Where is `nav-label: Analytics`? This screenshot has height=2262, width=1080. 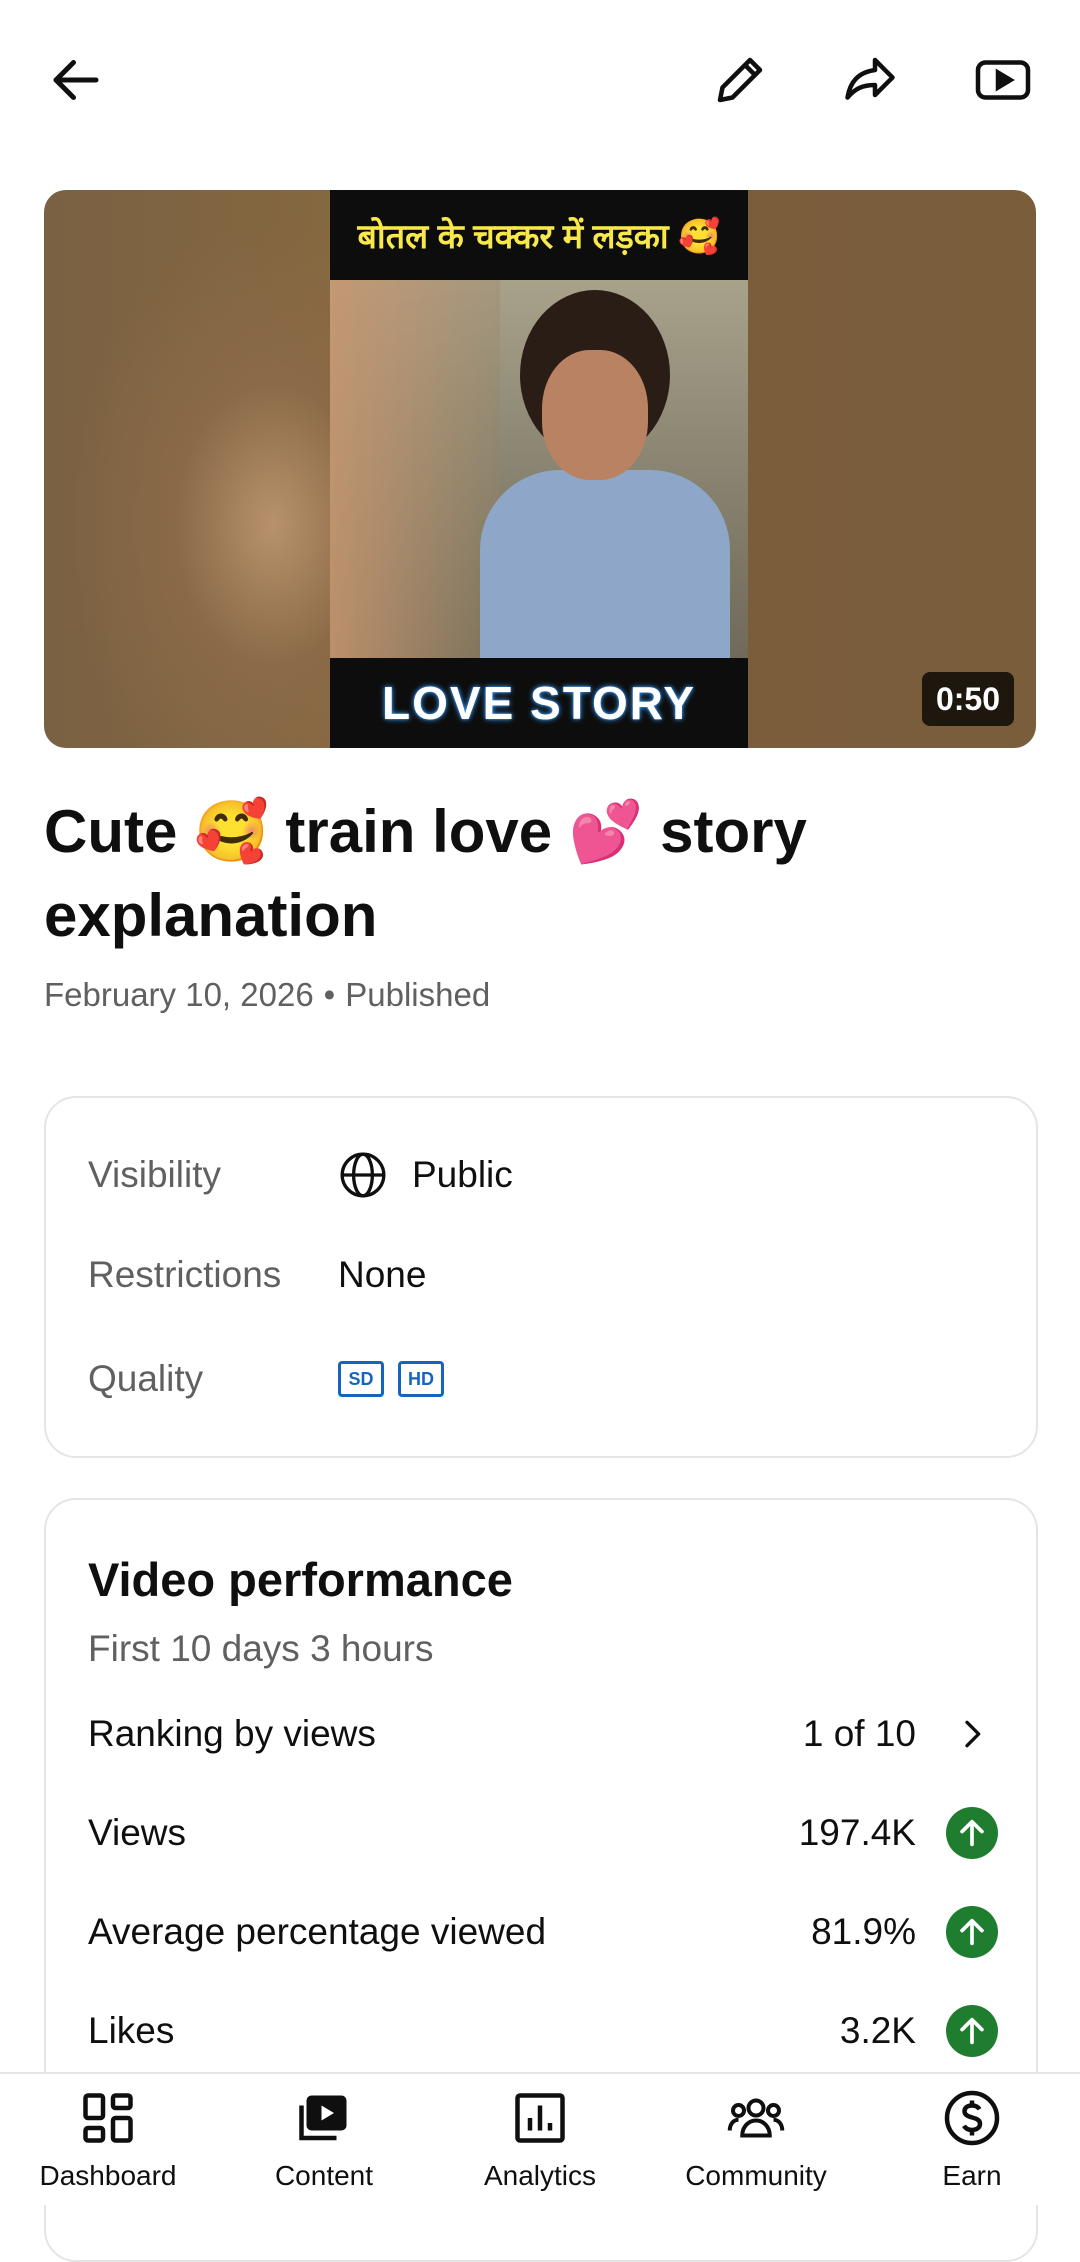
nav-label: Analytics is located at coordinates (540, 2175).